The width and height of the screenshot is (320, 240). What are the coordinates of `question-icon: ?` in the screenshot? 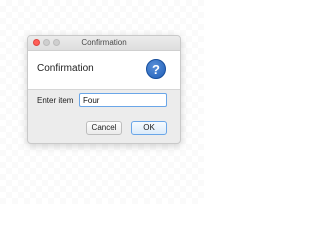 It's located at (156, 69).